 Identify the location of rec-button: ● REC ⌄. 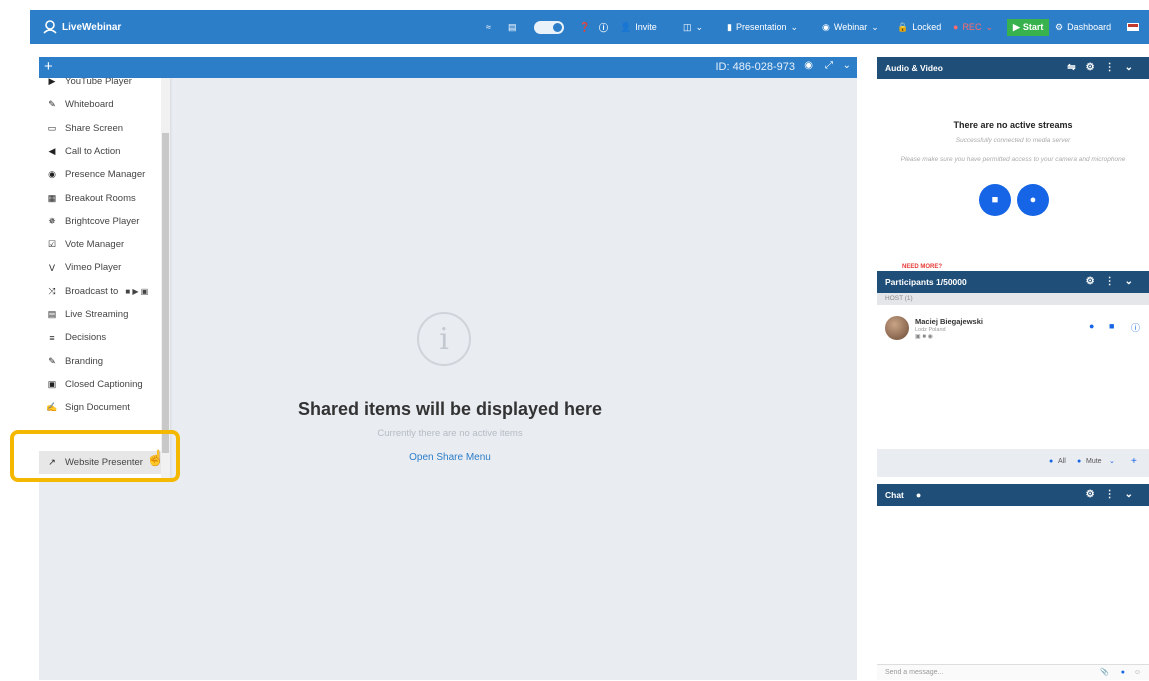
(973, 27).